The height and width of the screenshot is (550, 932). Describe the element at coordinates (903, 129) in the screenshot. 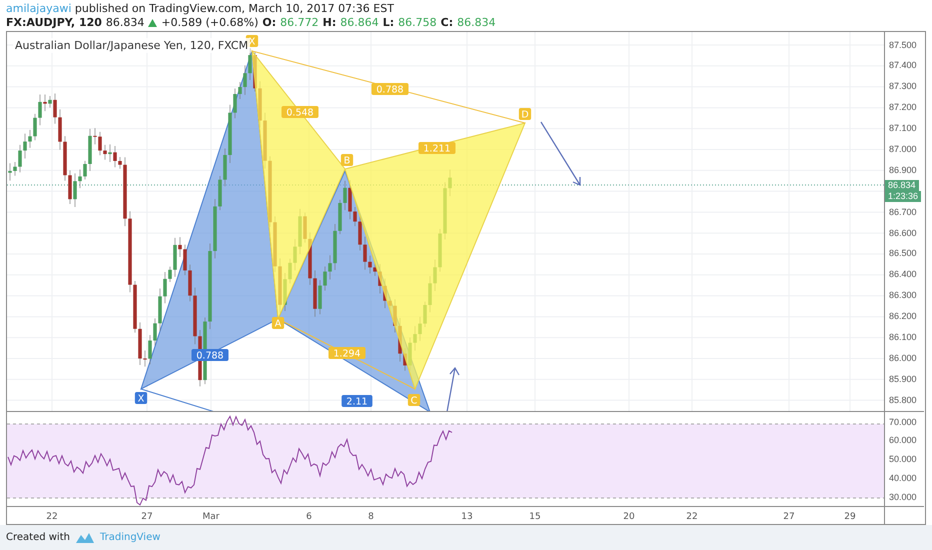

I see `price-tick: 87.100` at that location.